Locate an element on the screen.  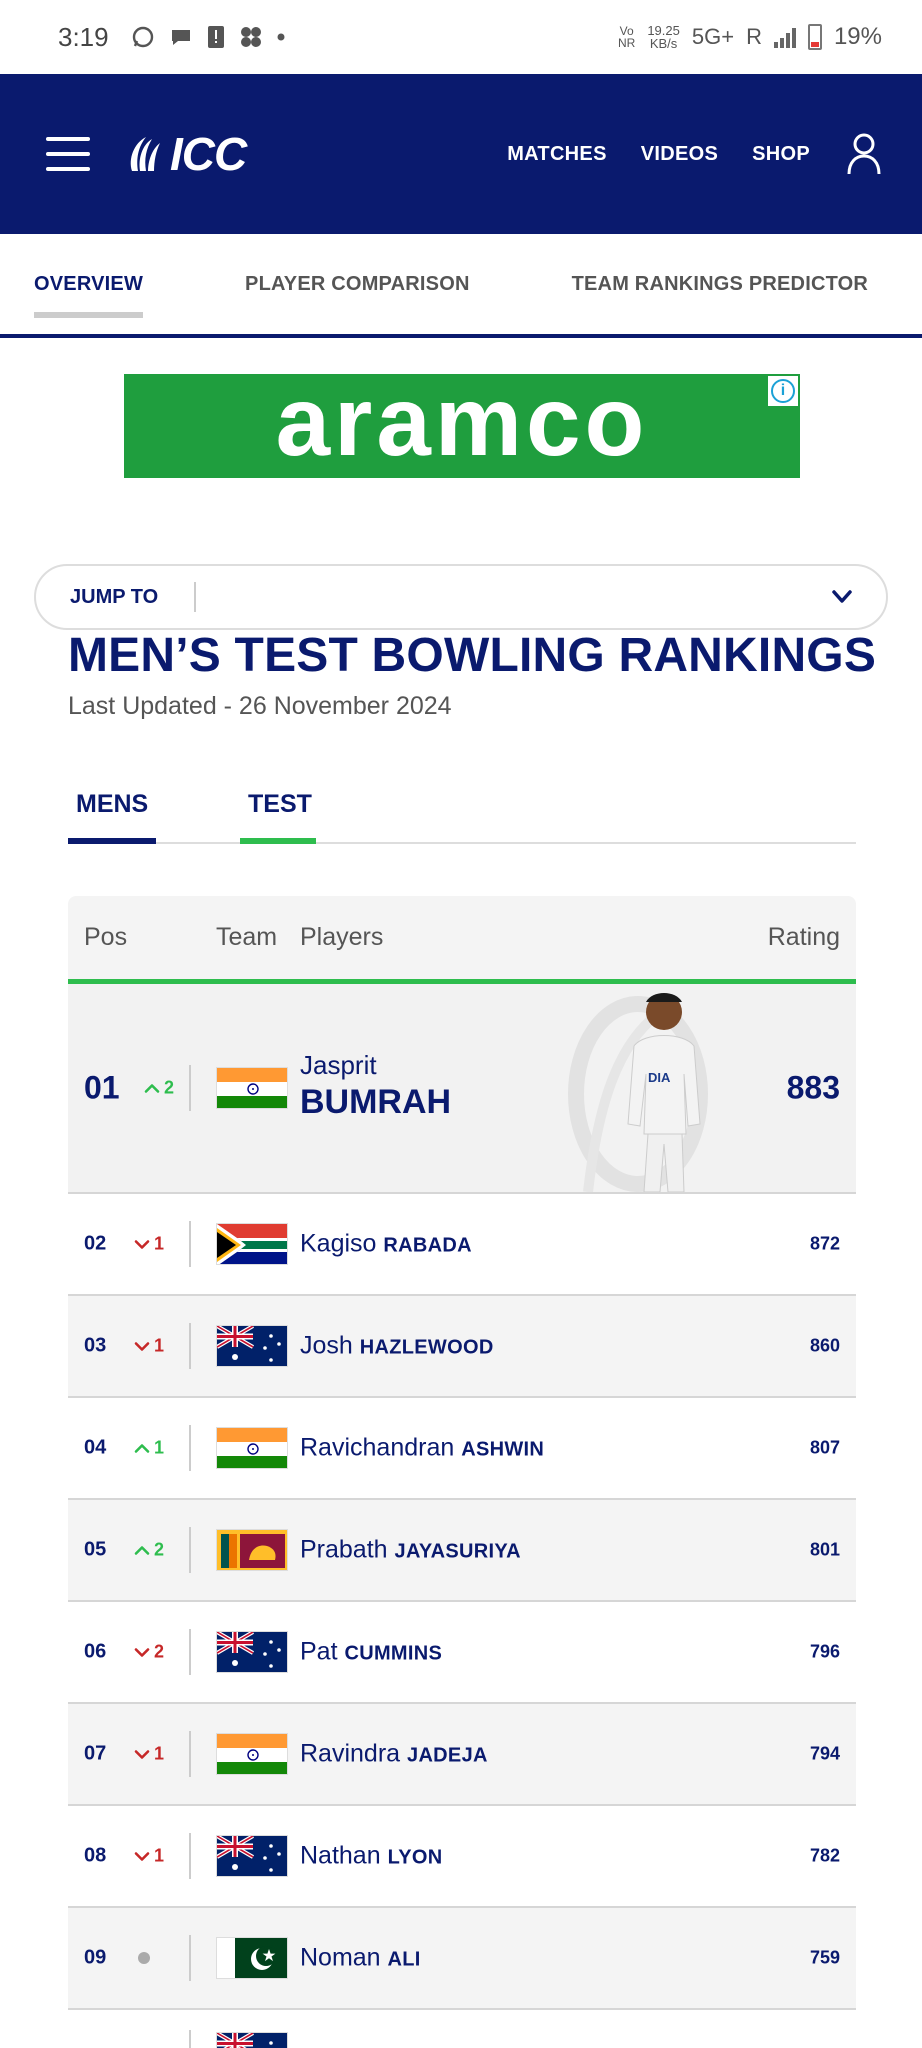
header-players: Players is located at coordinates (342, 937).